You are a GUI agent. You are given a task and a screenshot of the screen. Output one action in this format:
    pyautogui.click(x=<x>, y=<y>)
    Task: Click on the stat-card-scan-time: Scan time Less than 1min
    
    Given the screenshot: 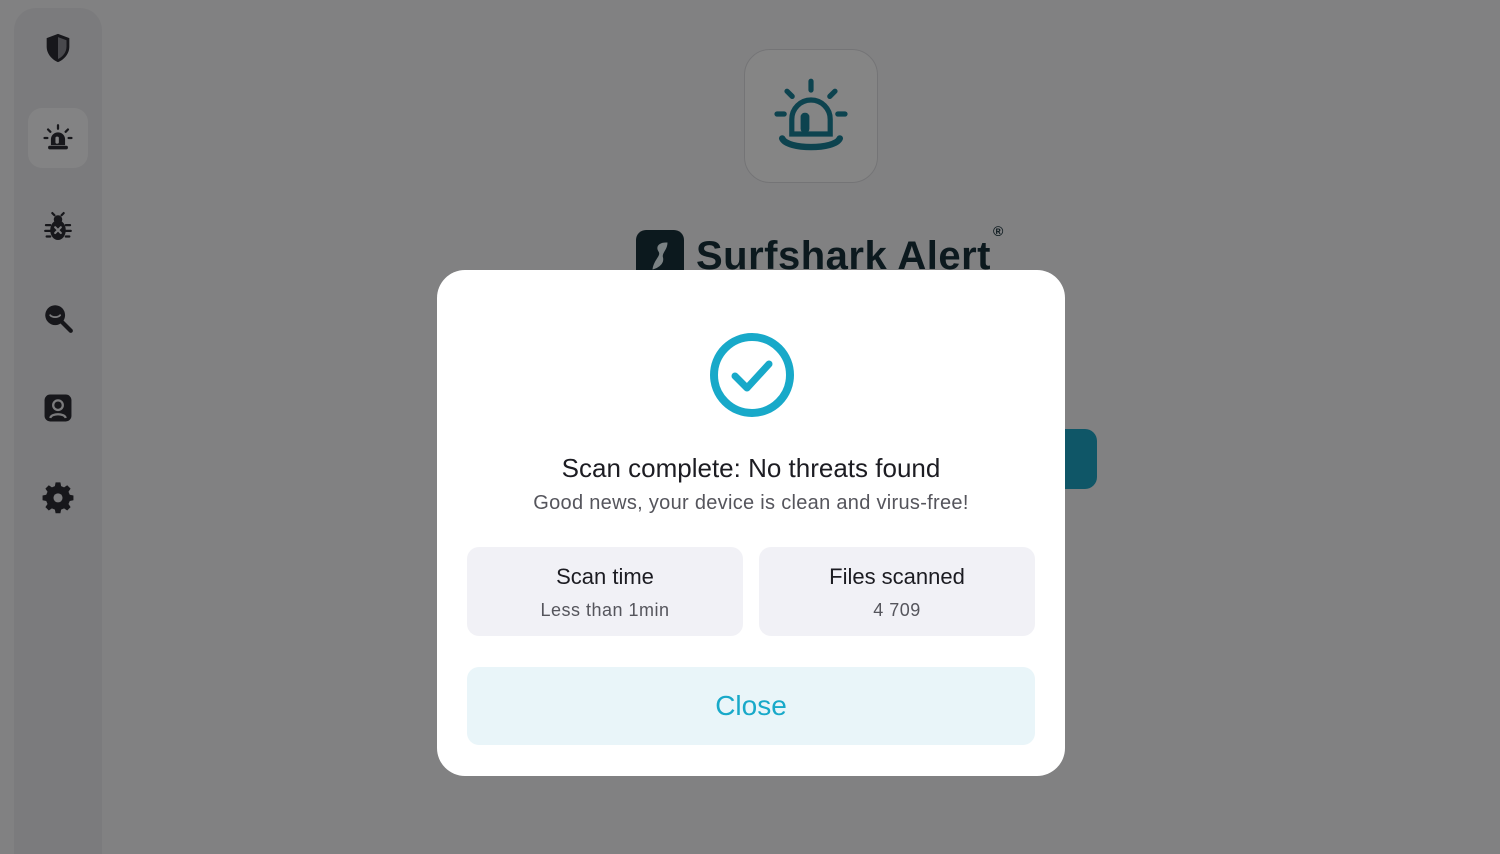 What is the action you would take?
    pyautogui.click(x=605, y=591)
    